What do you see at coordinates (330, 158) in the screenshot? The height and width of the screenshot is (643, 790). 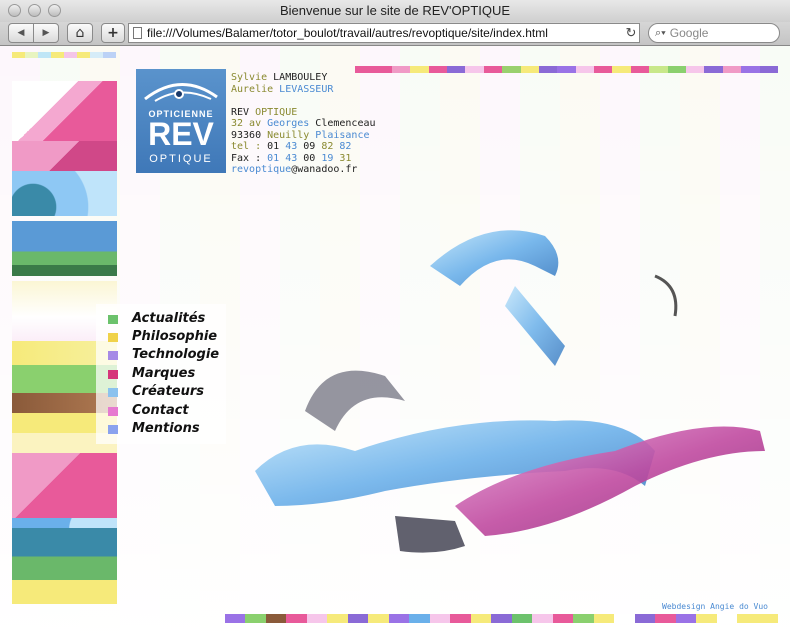 I see `fax-part-4: 19` at bounding box center [330, 158].